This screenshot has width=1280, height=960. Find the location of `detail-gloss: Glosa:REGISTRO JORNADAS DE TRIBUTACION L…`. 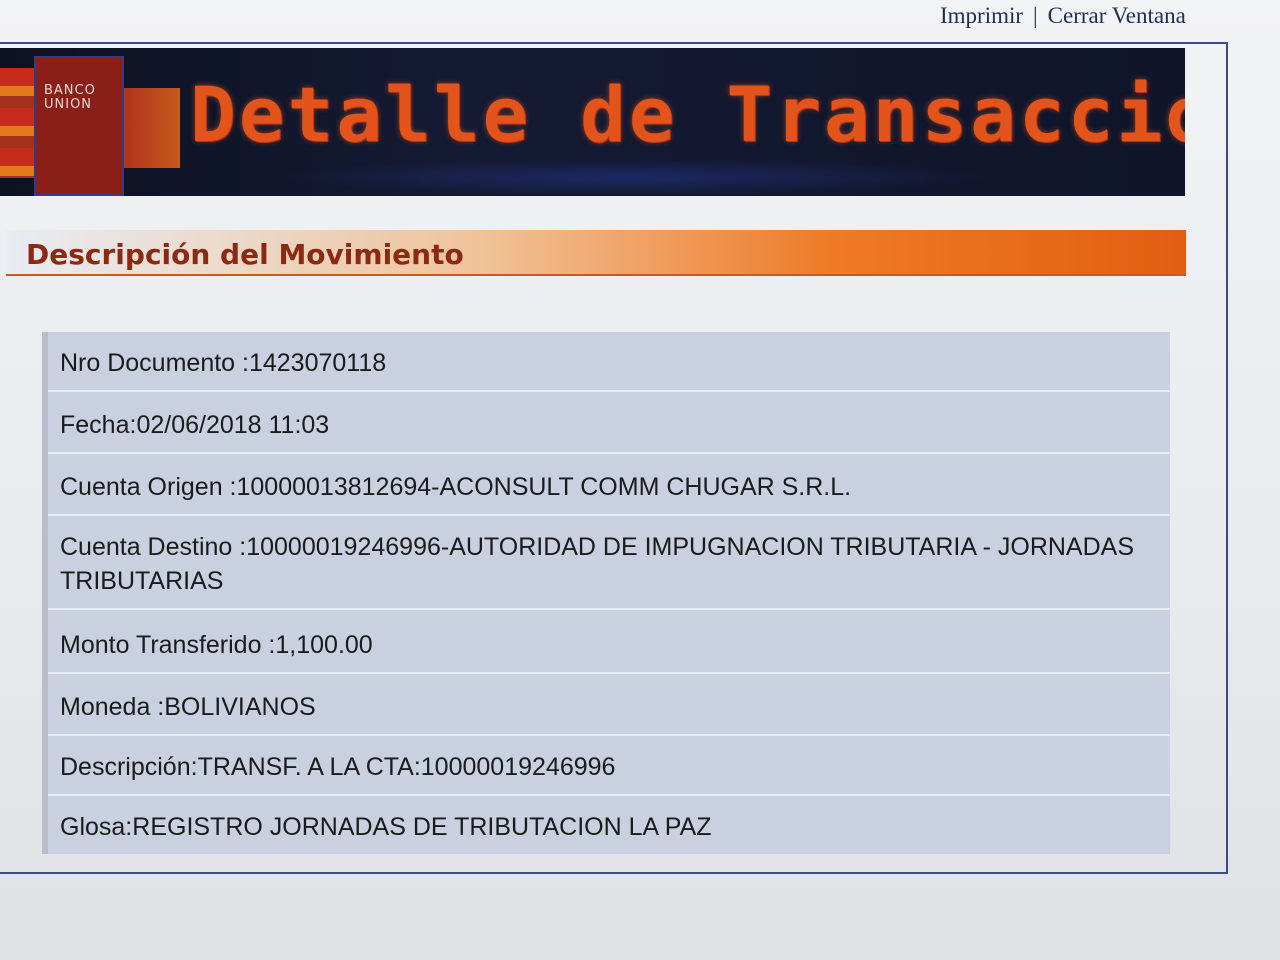

detail-gloss: Glosa:REGISTRO JORNADAS DE TRIBUTACION L… is located at coordinates (615, 827).